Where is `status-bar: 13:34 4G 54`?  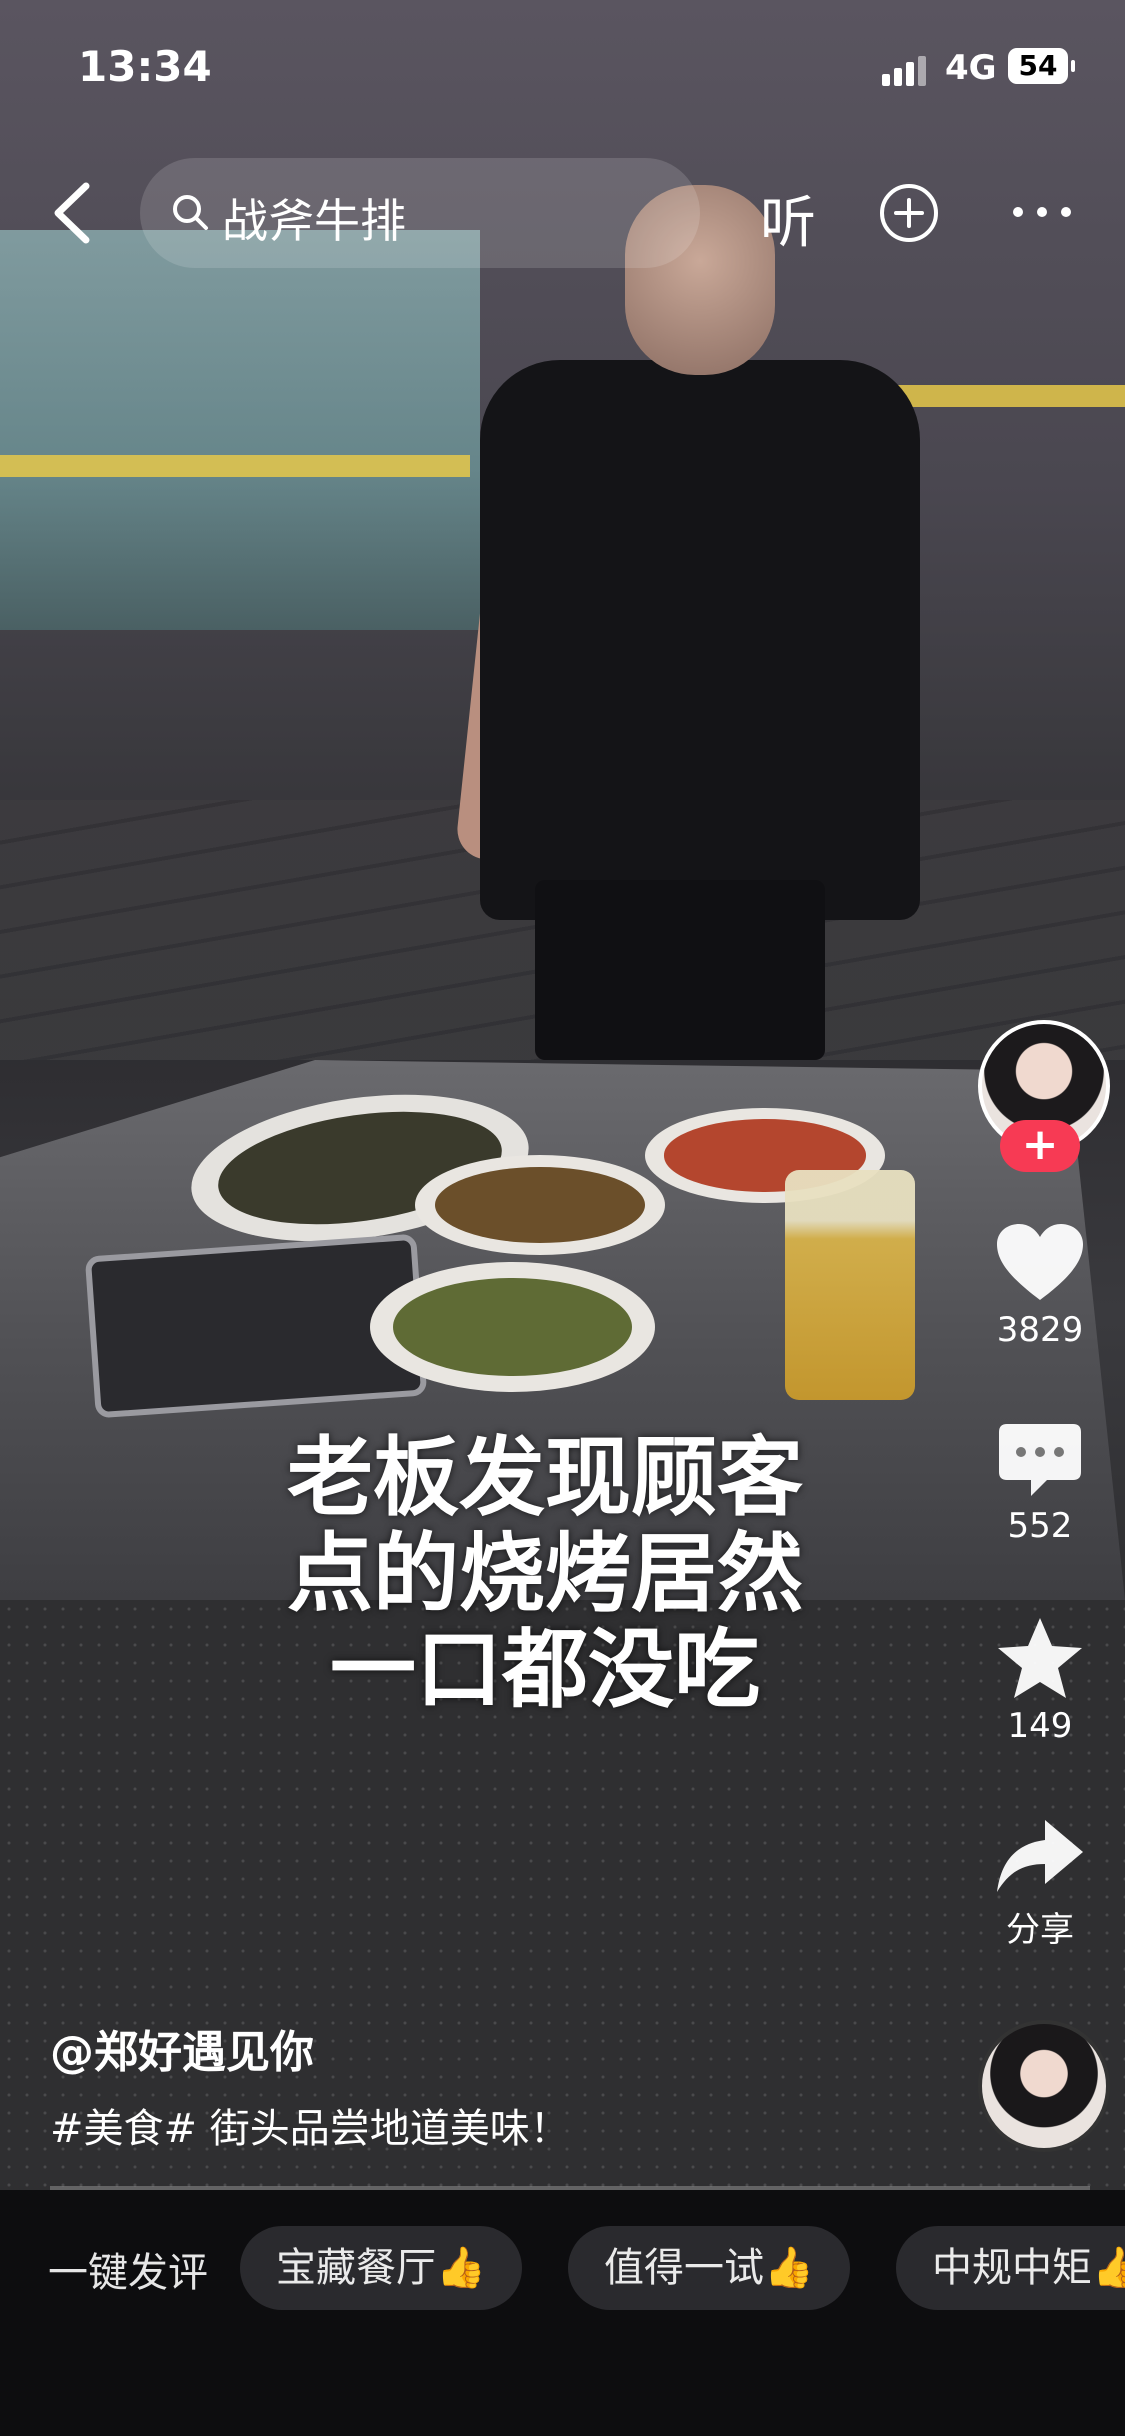 status-bar: 13:34 4G 54 is located at coordinates (562, 70).